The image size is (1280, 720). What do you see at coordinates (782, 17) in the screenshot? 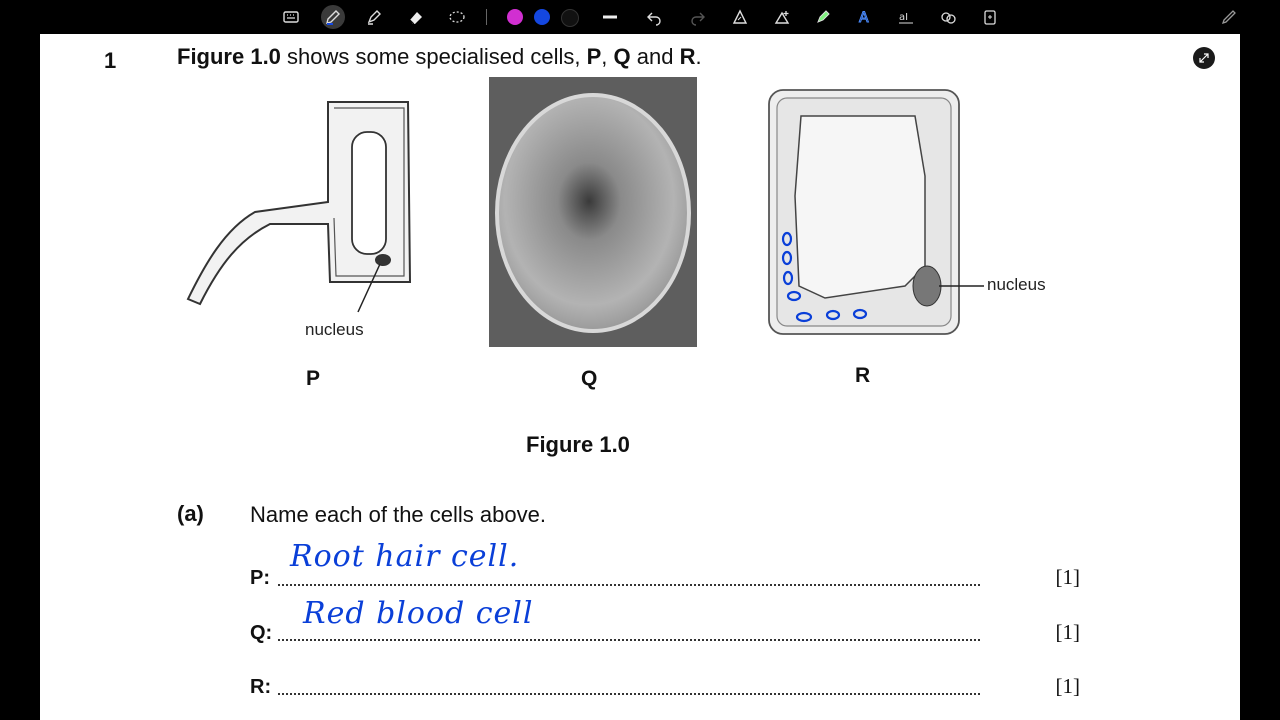
I see `insert-image-icon` at bounding box center [782, 17].